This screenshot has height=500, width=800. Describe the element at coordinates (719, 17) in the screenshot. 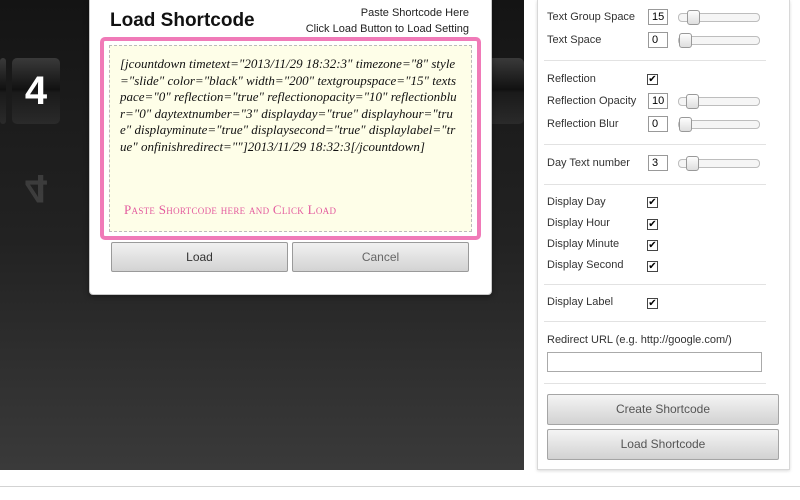

I see `text-group-space-slider` at that location.